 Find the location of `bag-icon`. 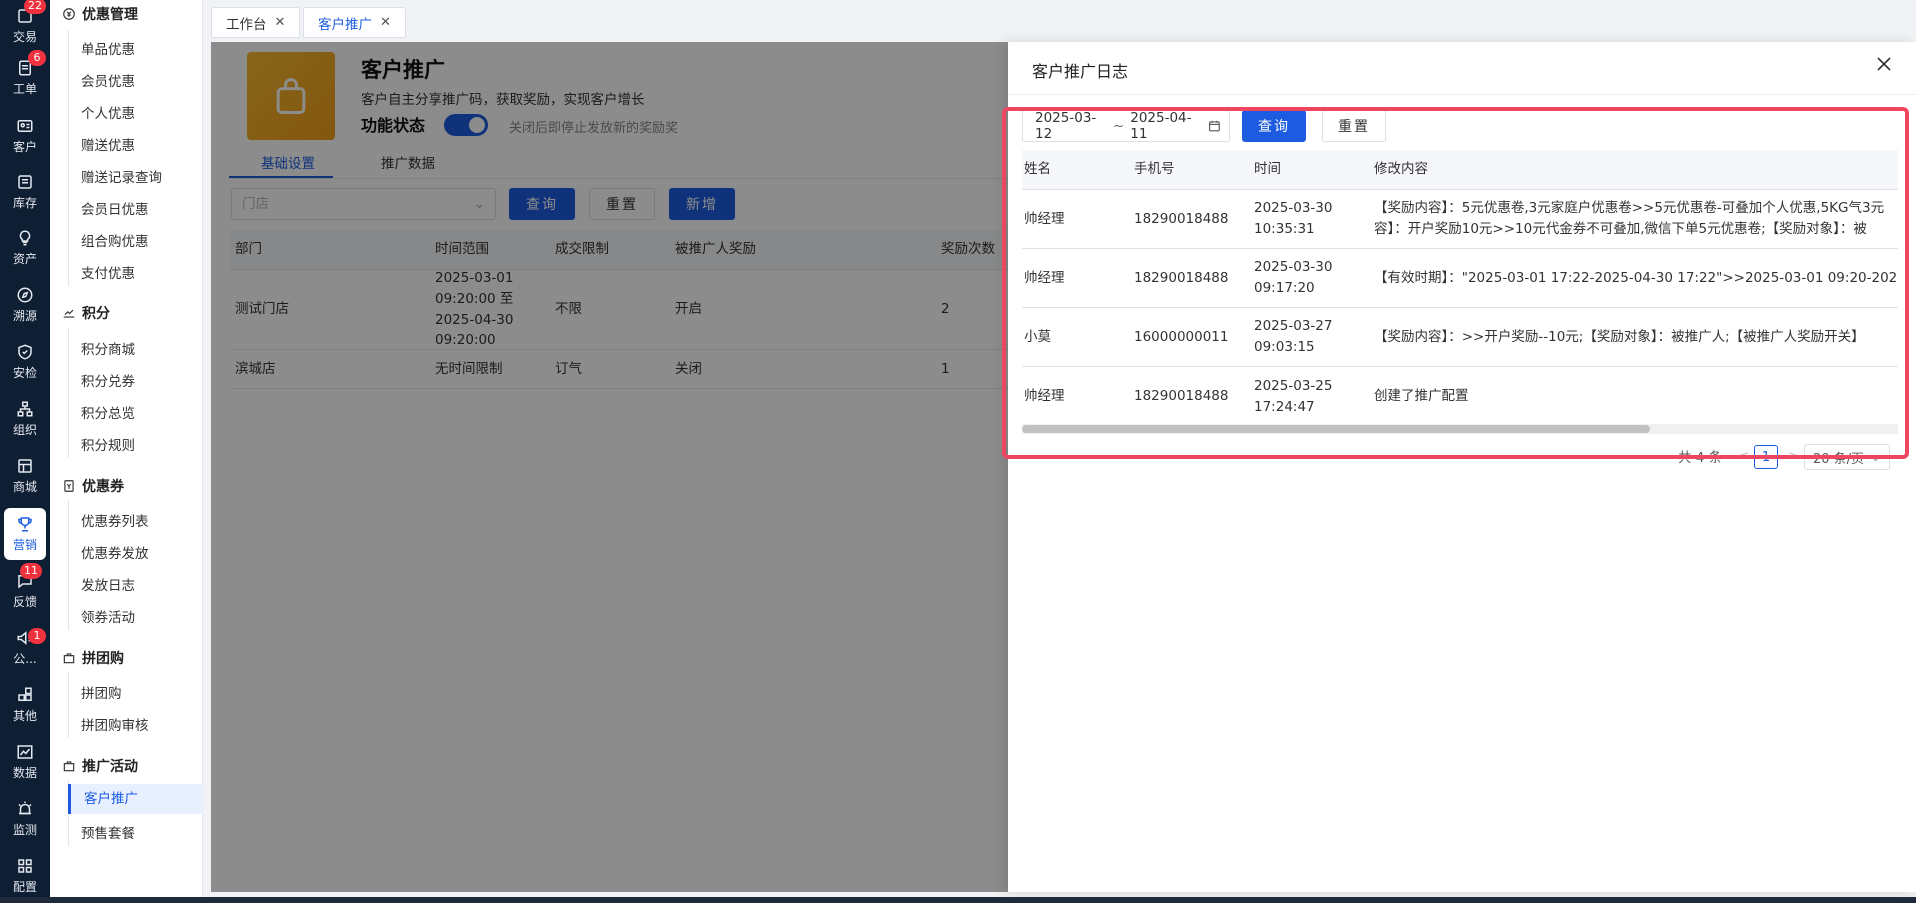

bag-icon is located at coordinates (69, 766).